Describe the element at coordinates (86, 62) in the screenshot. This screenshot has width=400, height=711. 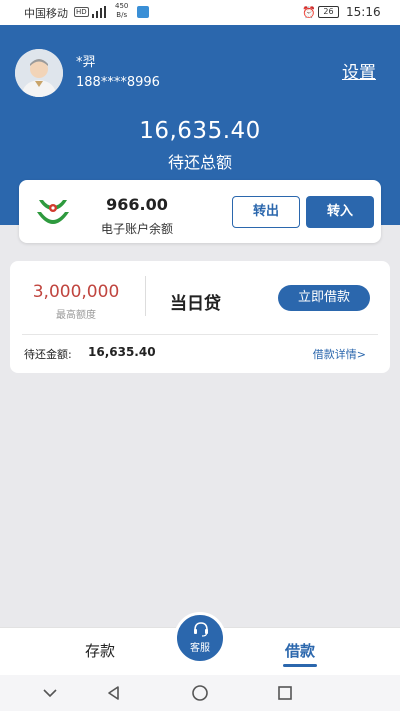
I see `user-name: *羿` at that location.